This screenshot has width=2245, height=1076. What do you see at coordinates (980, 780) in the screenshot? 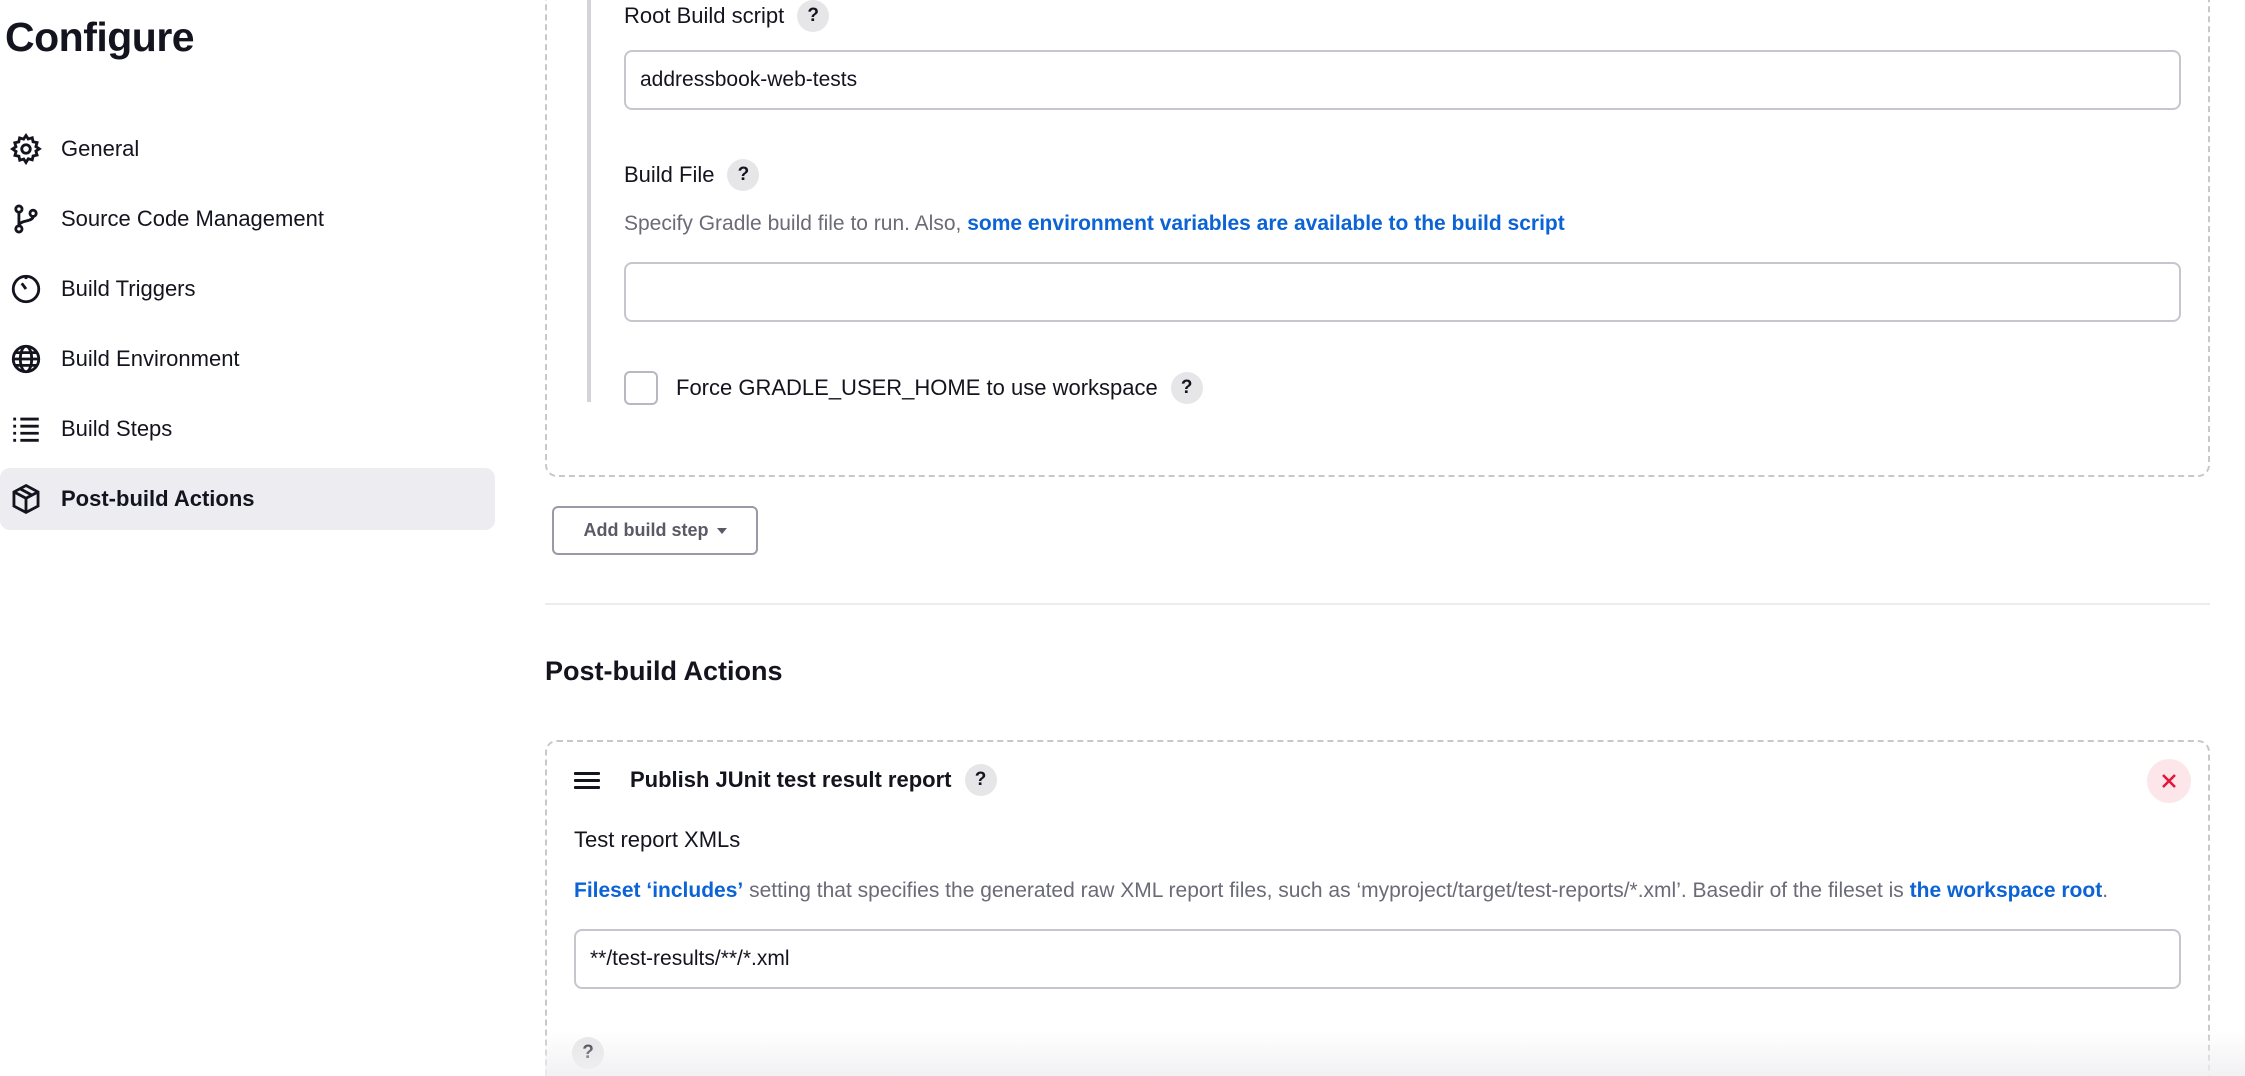
I see `junit-step-help-button: ?` at bounding box center [980, 780].